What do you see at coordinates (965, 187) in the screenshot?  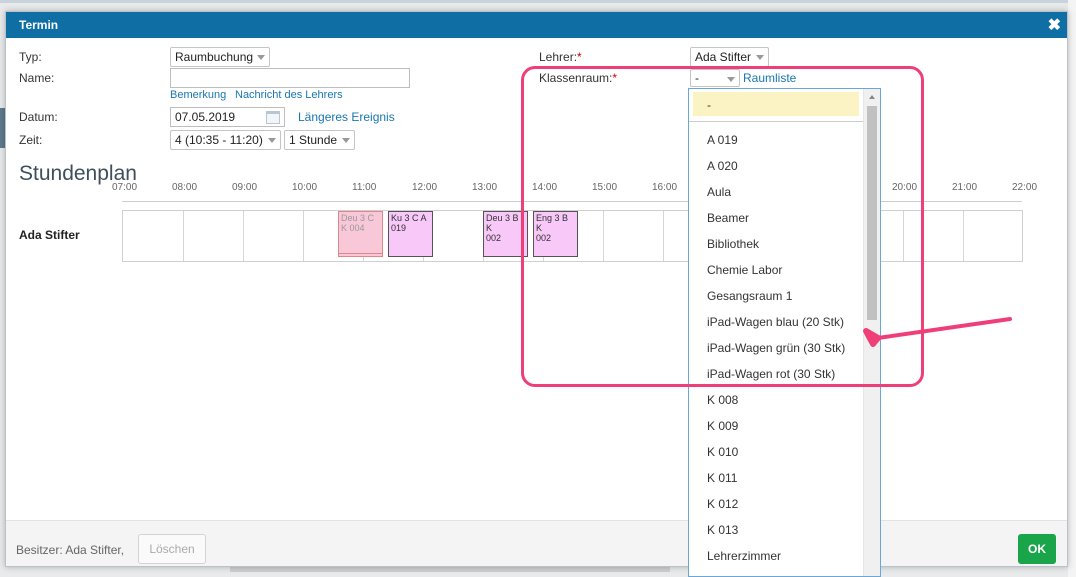 I see `timeline-tick: 21:00` at bounding box center [965, 187].